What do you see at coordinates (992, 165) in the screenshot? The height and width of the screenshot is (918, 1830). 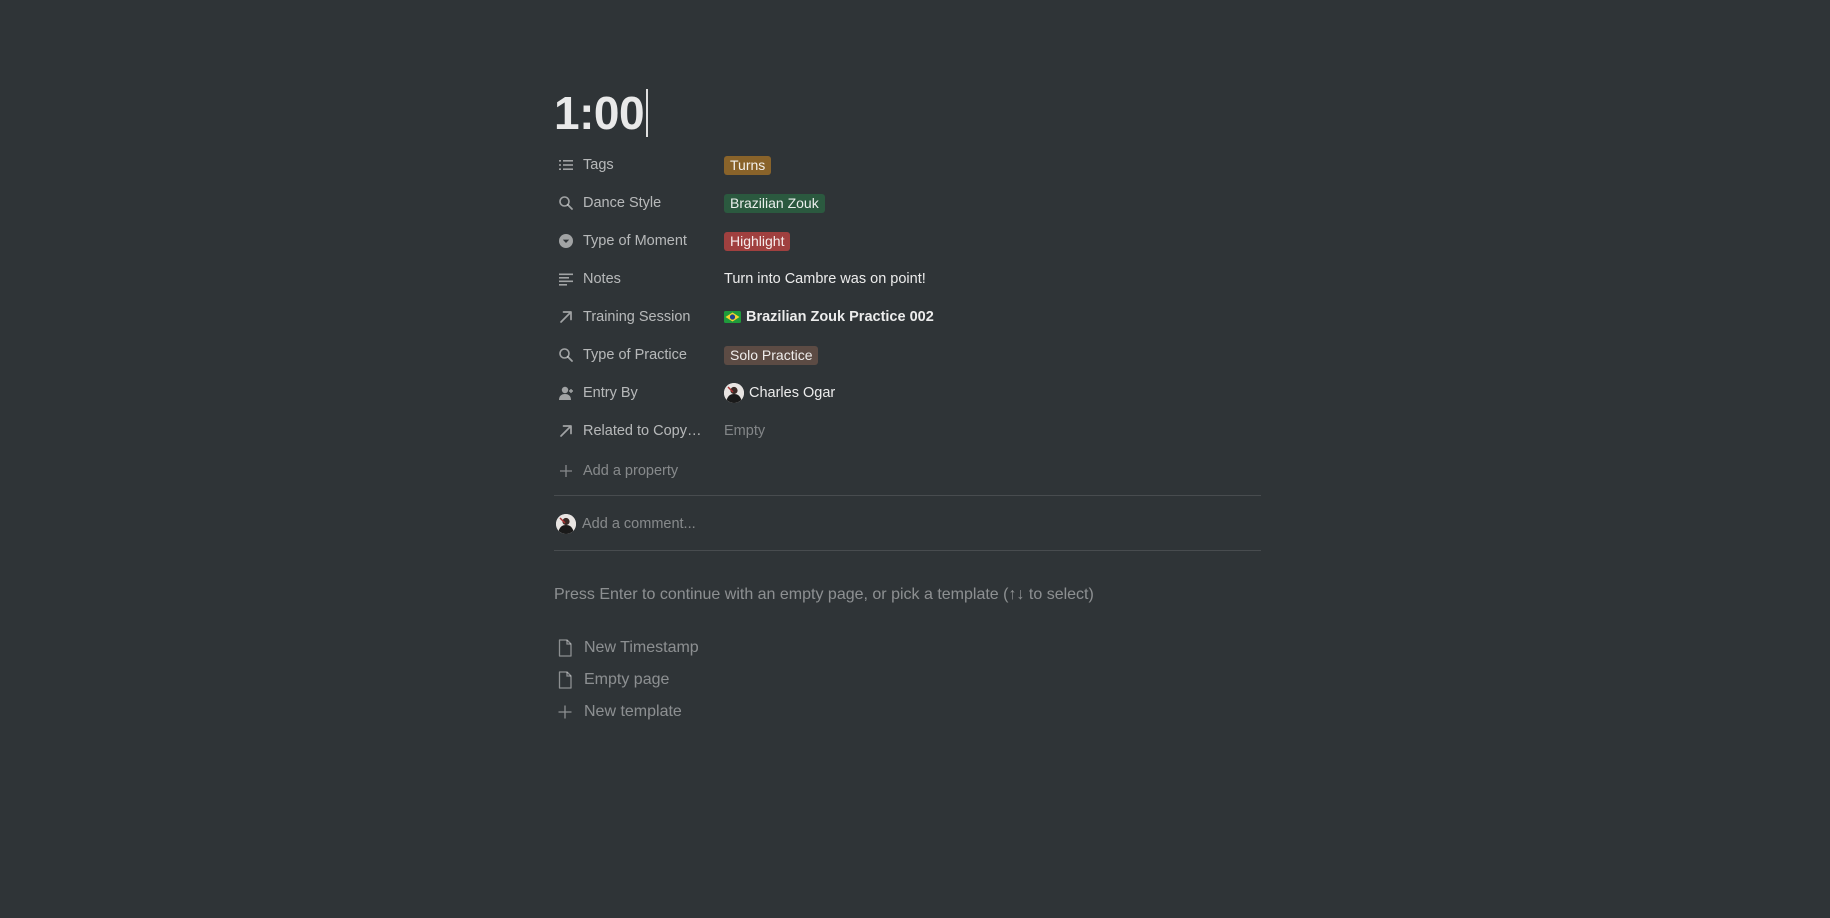 I see `property-value-tags: Turns` at bounding box center [992, 165].